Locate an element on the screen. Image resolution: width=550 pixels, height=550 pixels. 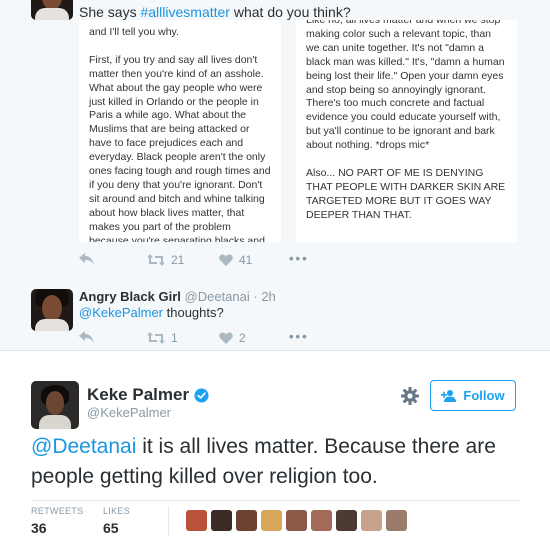
gear-icon is located at coordinates (410, 396).